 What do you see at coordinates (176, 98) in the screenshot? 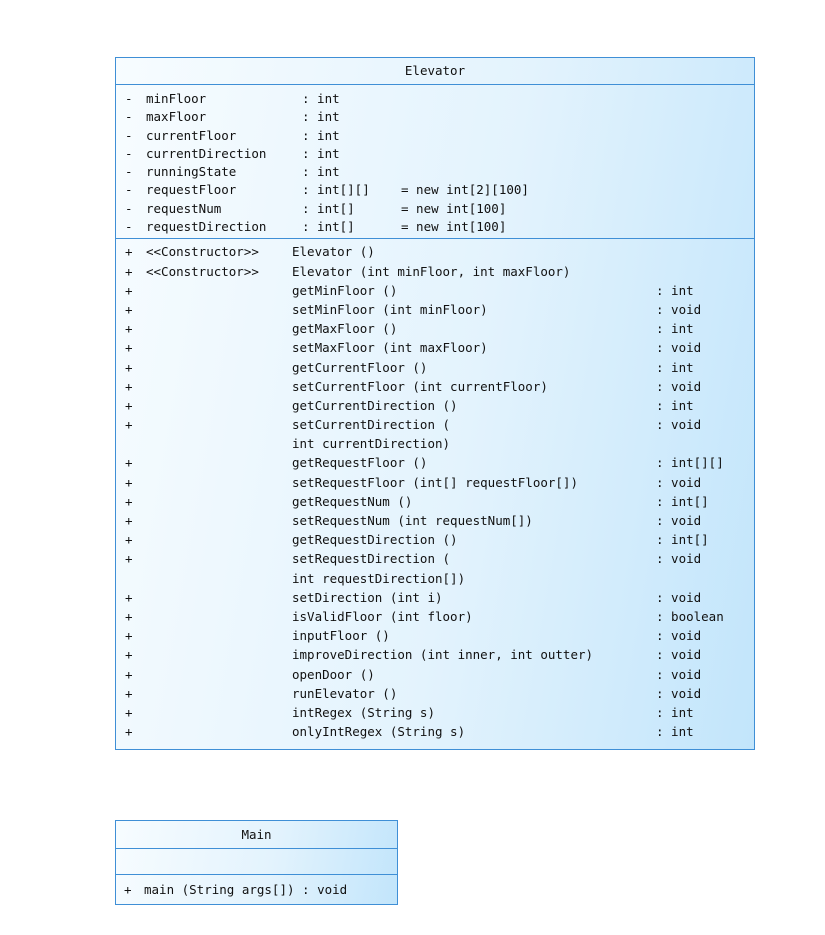
I see `attribute-name: minFloor` at bounding box center [176, 98].